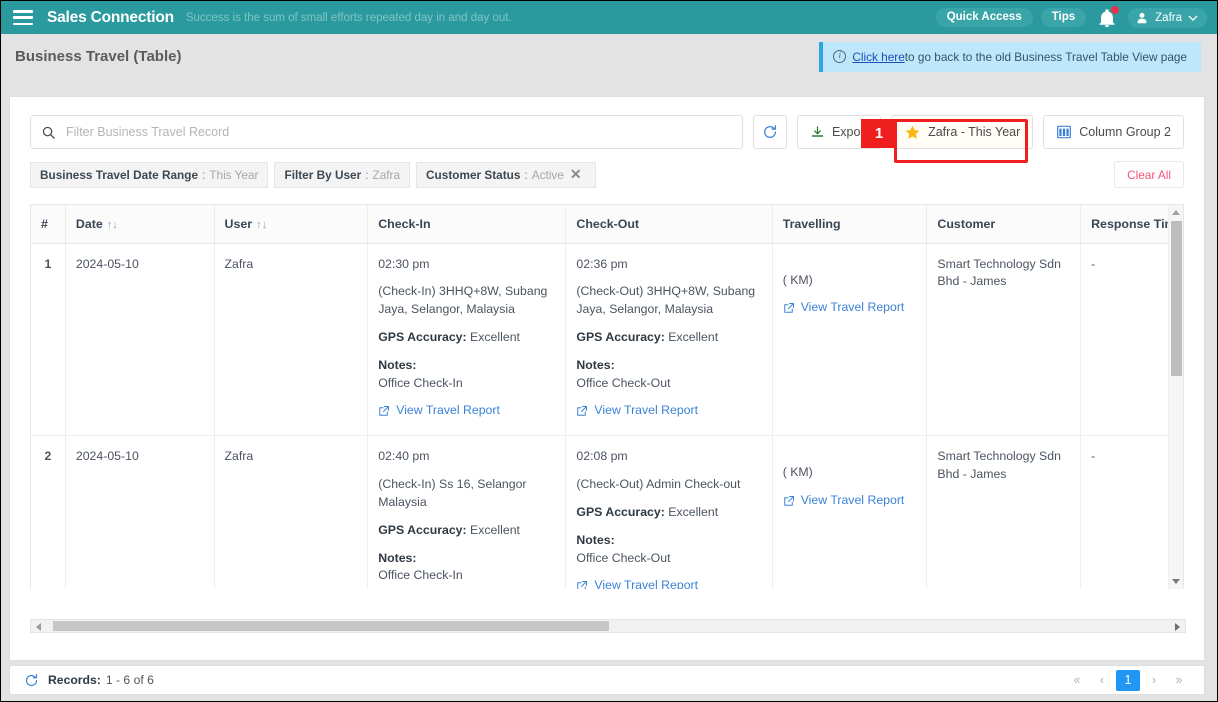  I want to click on notification-bell-icon, so click(1108, 17).